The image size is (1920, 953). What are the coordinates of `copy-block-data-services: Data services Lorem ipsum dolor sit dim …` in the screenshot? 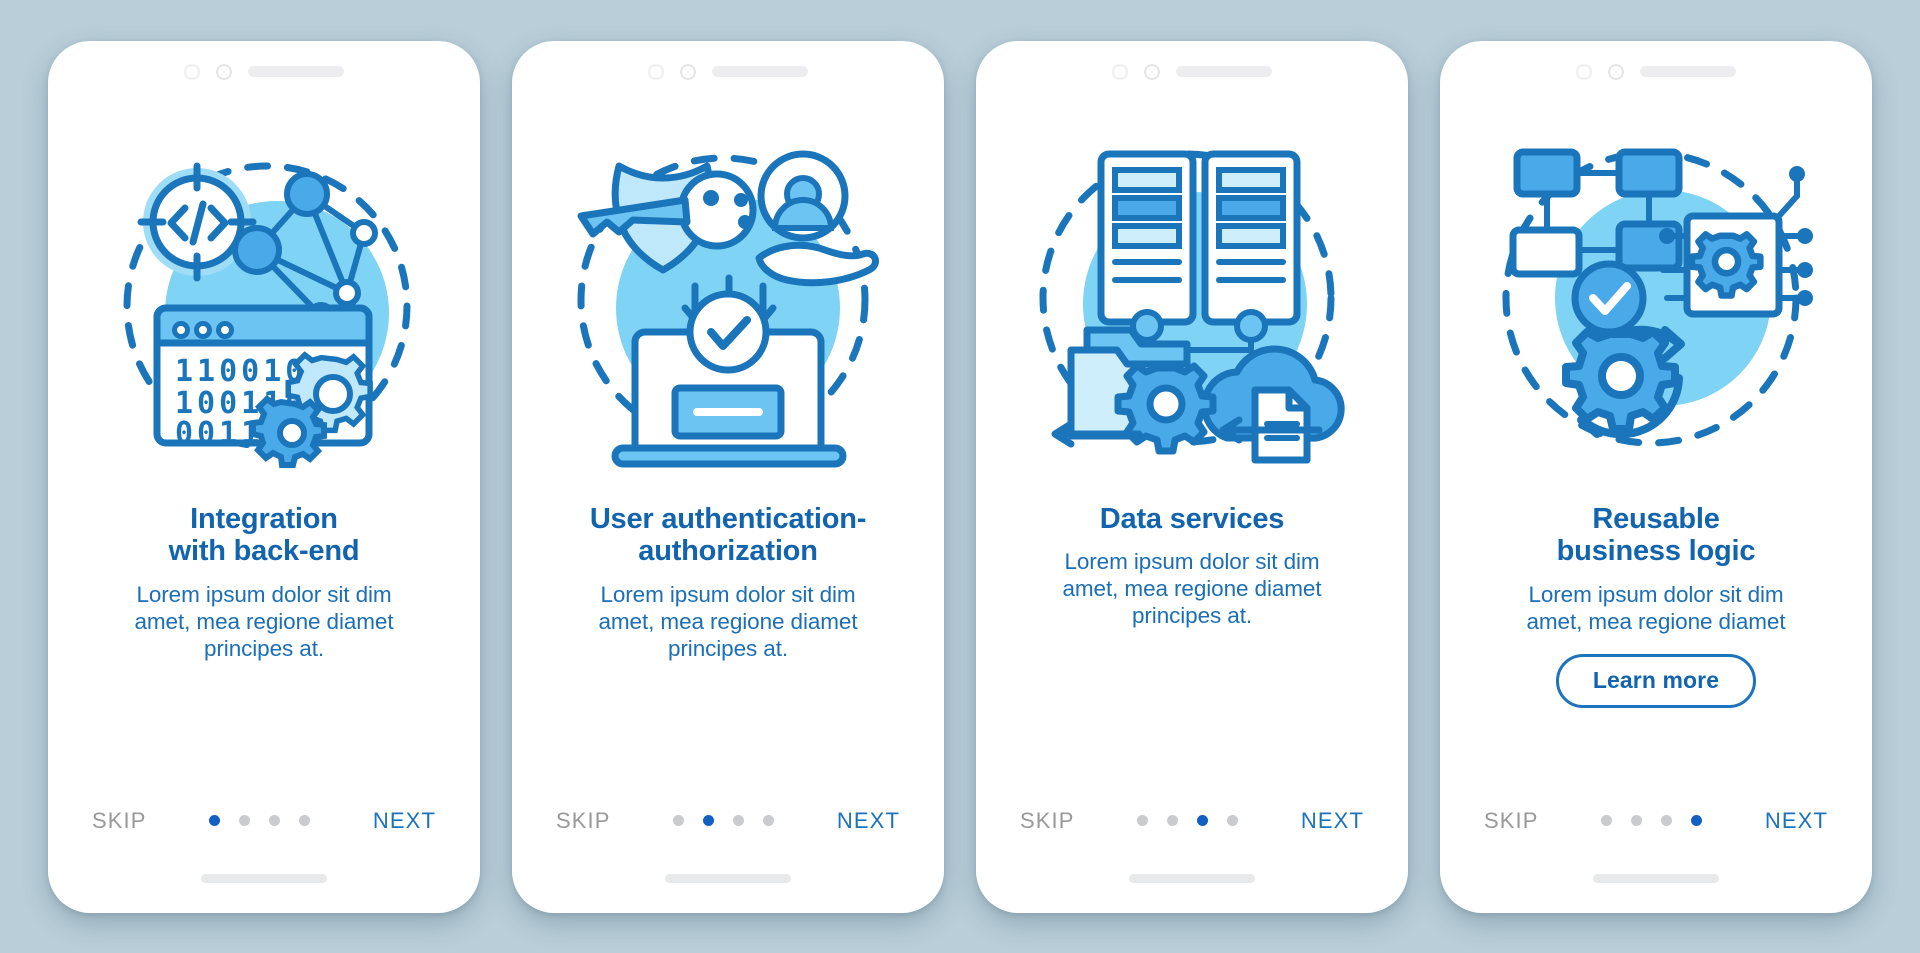 It's located at (1192, 566).